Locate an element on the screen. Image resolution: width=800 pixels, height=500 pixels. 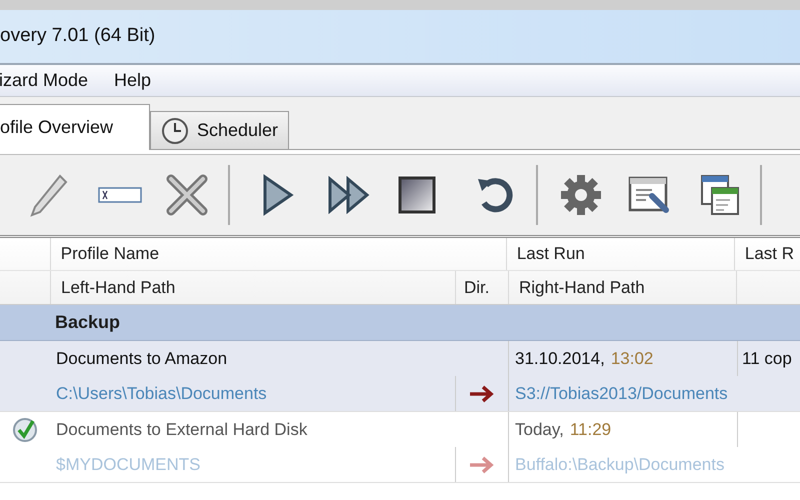
column-header: Right-Hand Path is located at coordinates (622, 287).